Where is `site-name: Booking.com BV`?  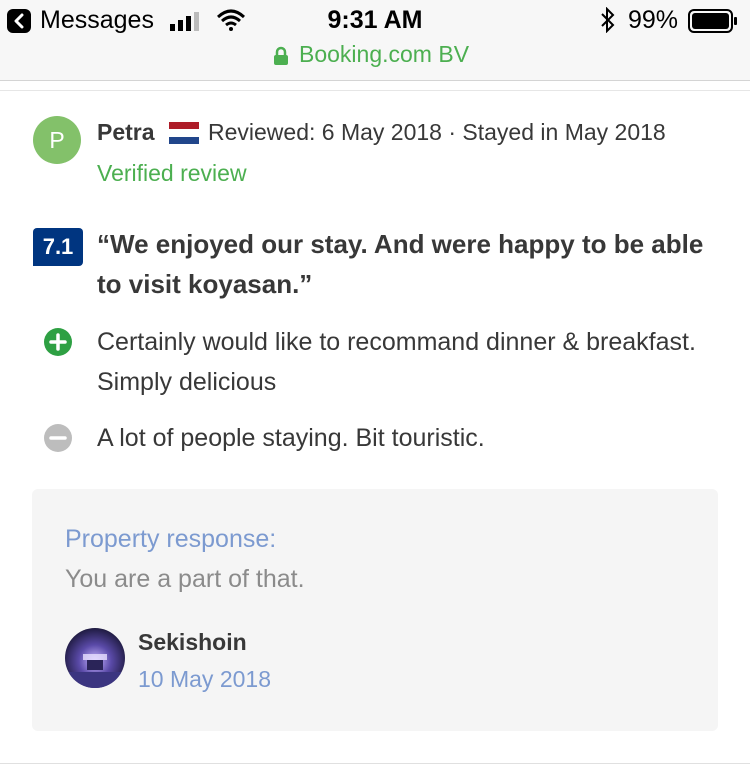 site-name: Booking.com BV is located at coordinates (384, 54).